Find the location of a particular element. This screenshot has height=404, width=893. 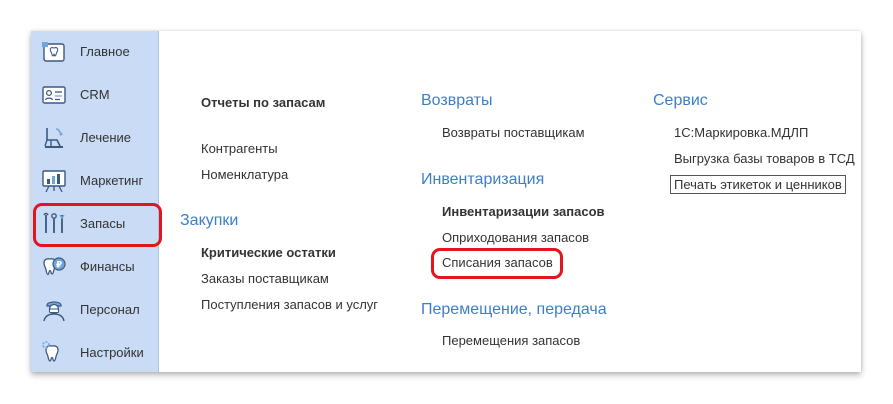

link-print-labels: Печать этикеток и ценников is located at coordinates (758, 184).